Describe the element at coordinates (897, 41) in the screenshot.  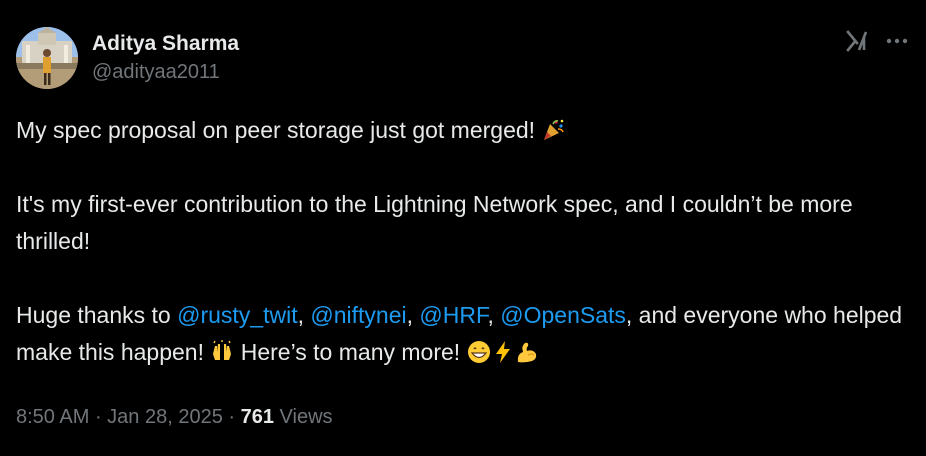
I see `more-icon` at that location.